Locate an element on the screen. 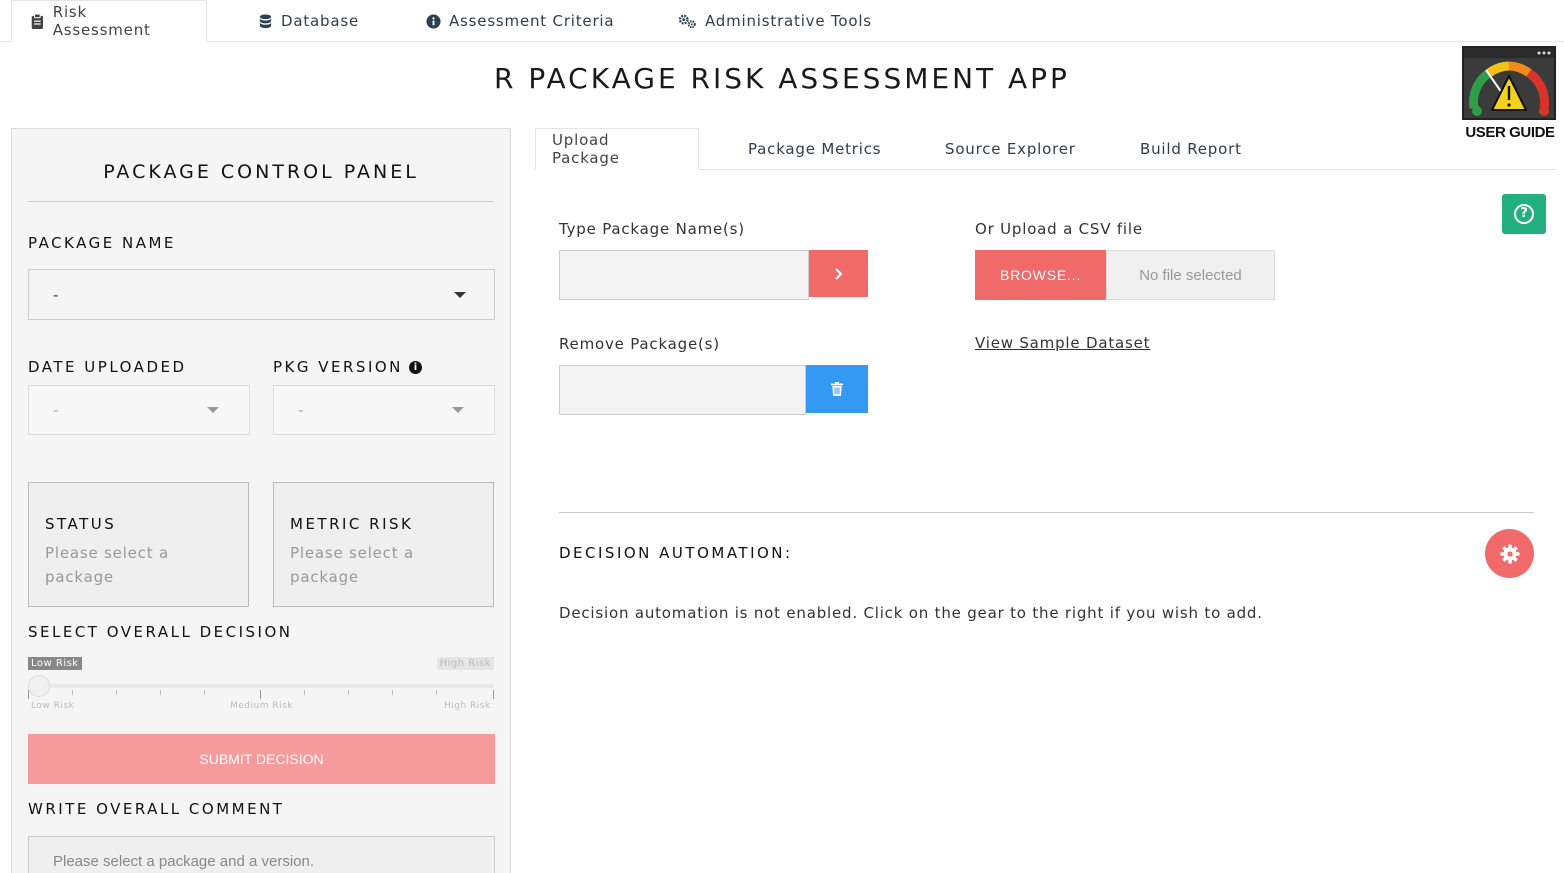 The height and width of the screenshot is (873, 1564). slider-selected-tag: Low Risk is located at coordinates (55, 663).